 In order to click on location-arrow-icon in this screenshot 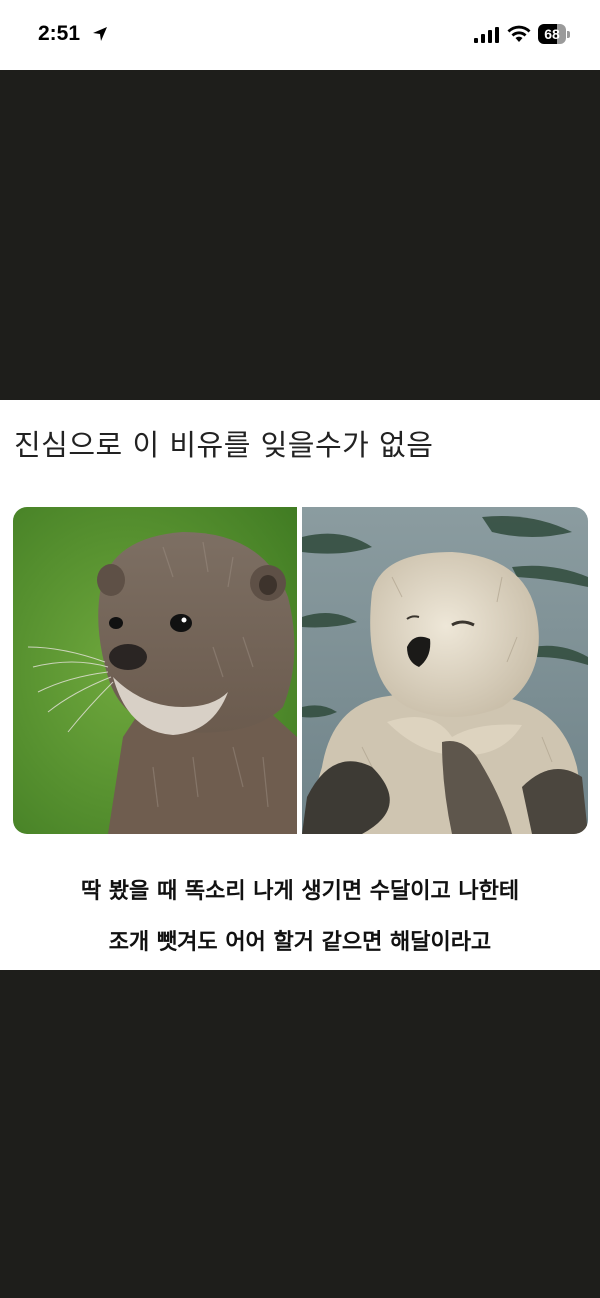, I will do `click(100, 34)`.